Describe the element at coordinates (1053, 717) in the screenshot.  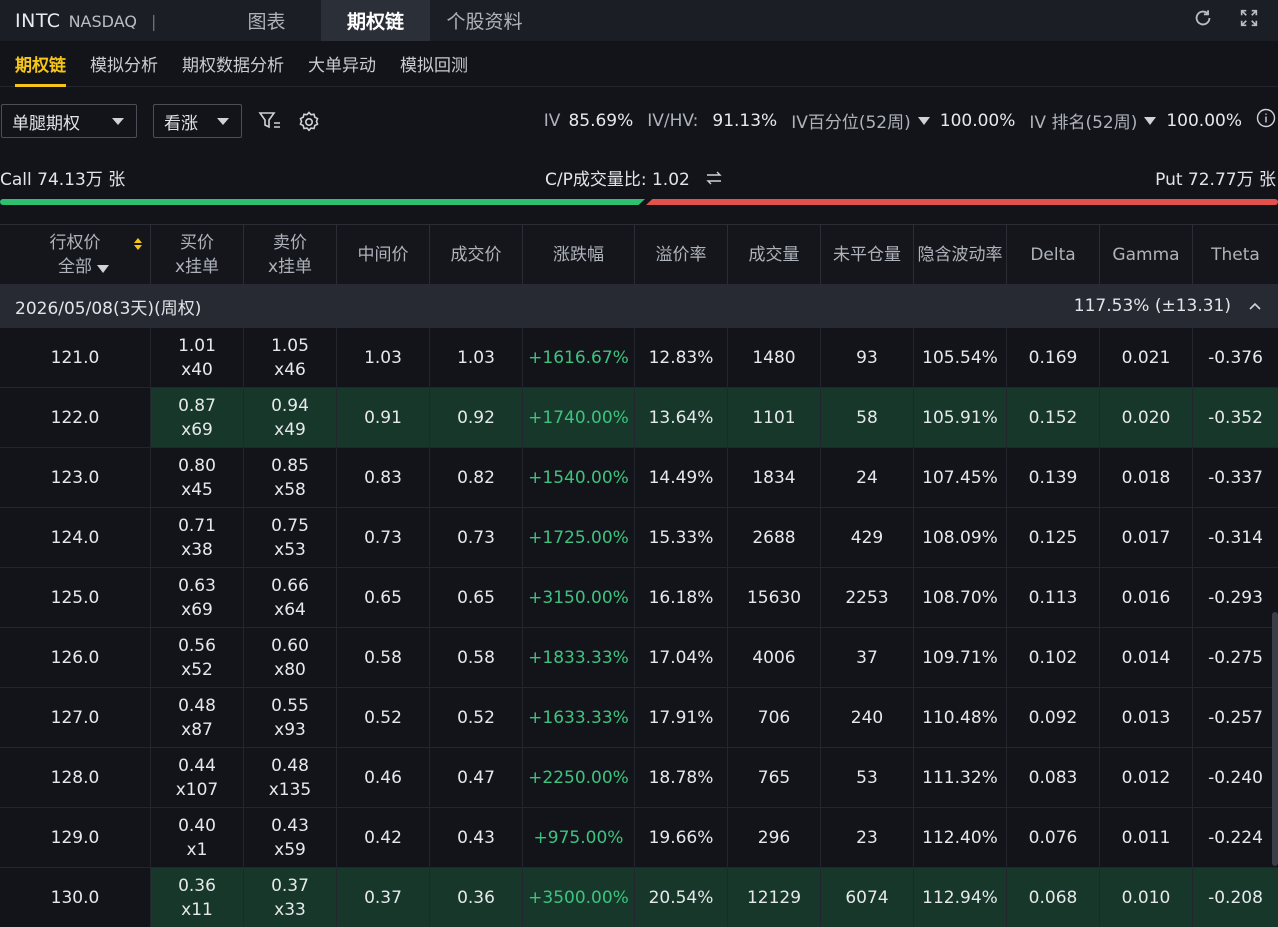
I see `cell-delta: 0.092` at that location.